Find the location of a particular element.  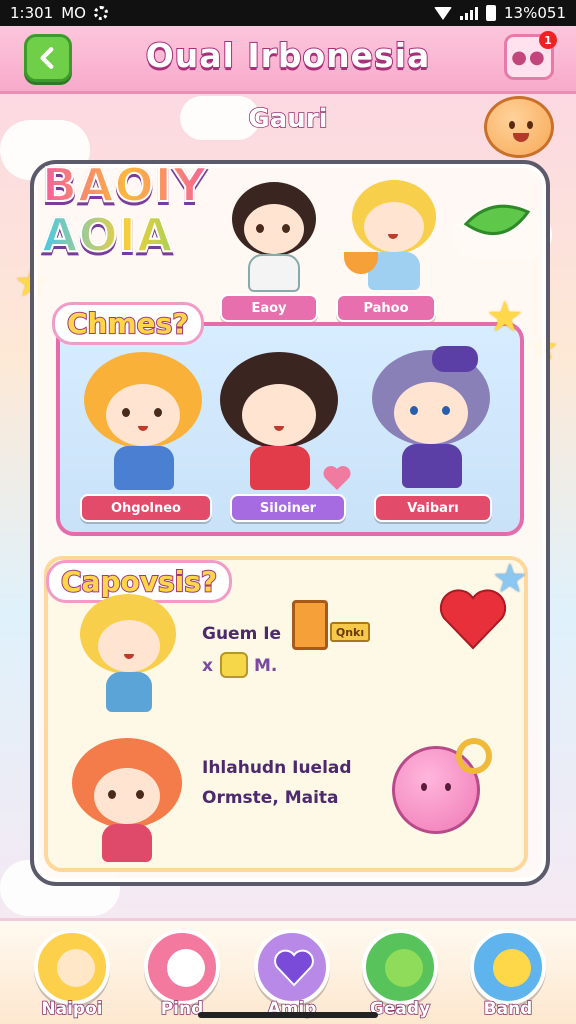

nav-item-band: Band is located at coordinates (508, 976).